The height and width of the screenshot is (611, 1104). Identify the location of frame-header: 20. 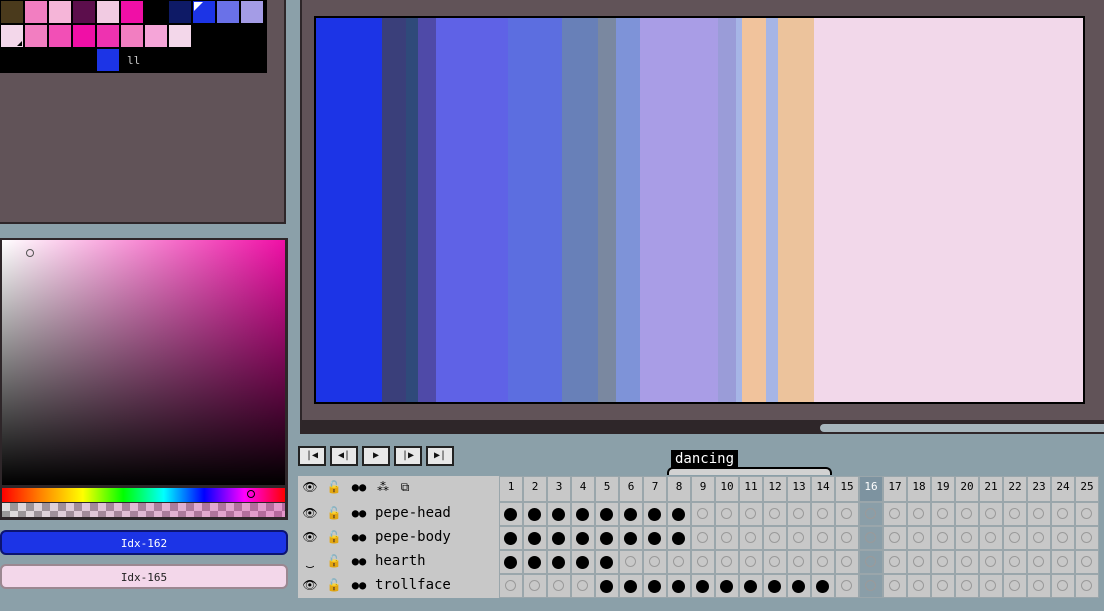
(967, 489).